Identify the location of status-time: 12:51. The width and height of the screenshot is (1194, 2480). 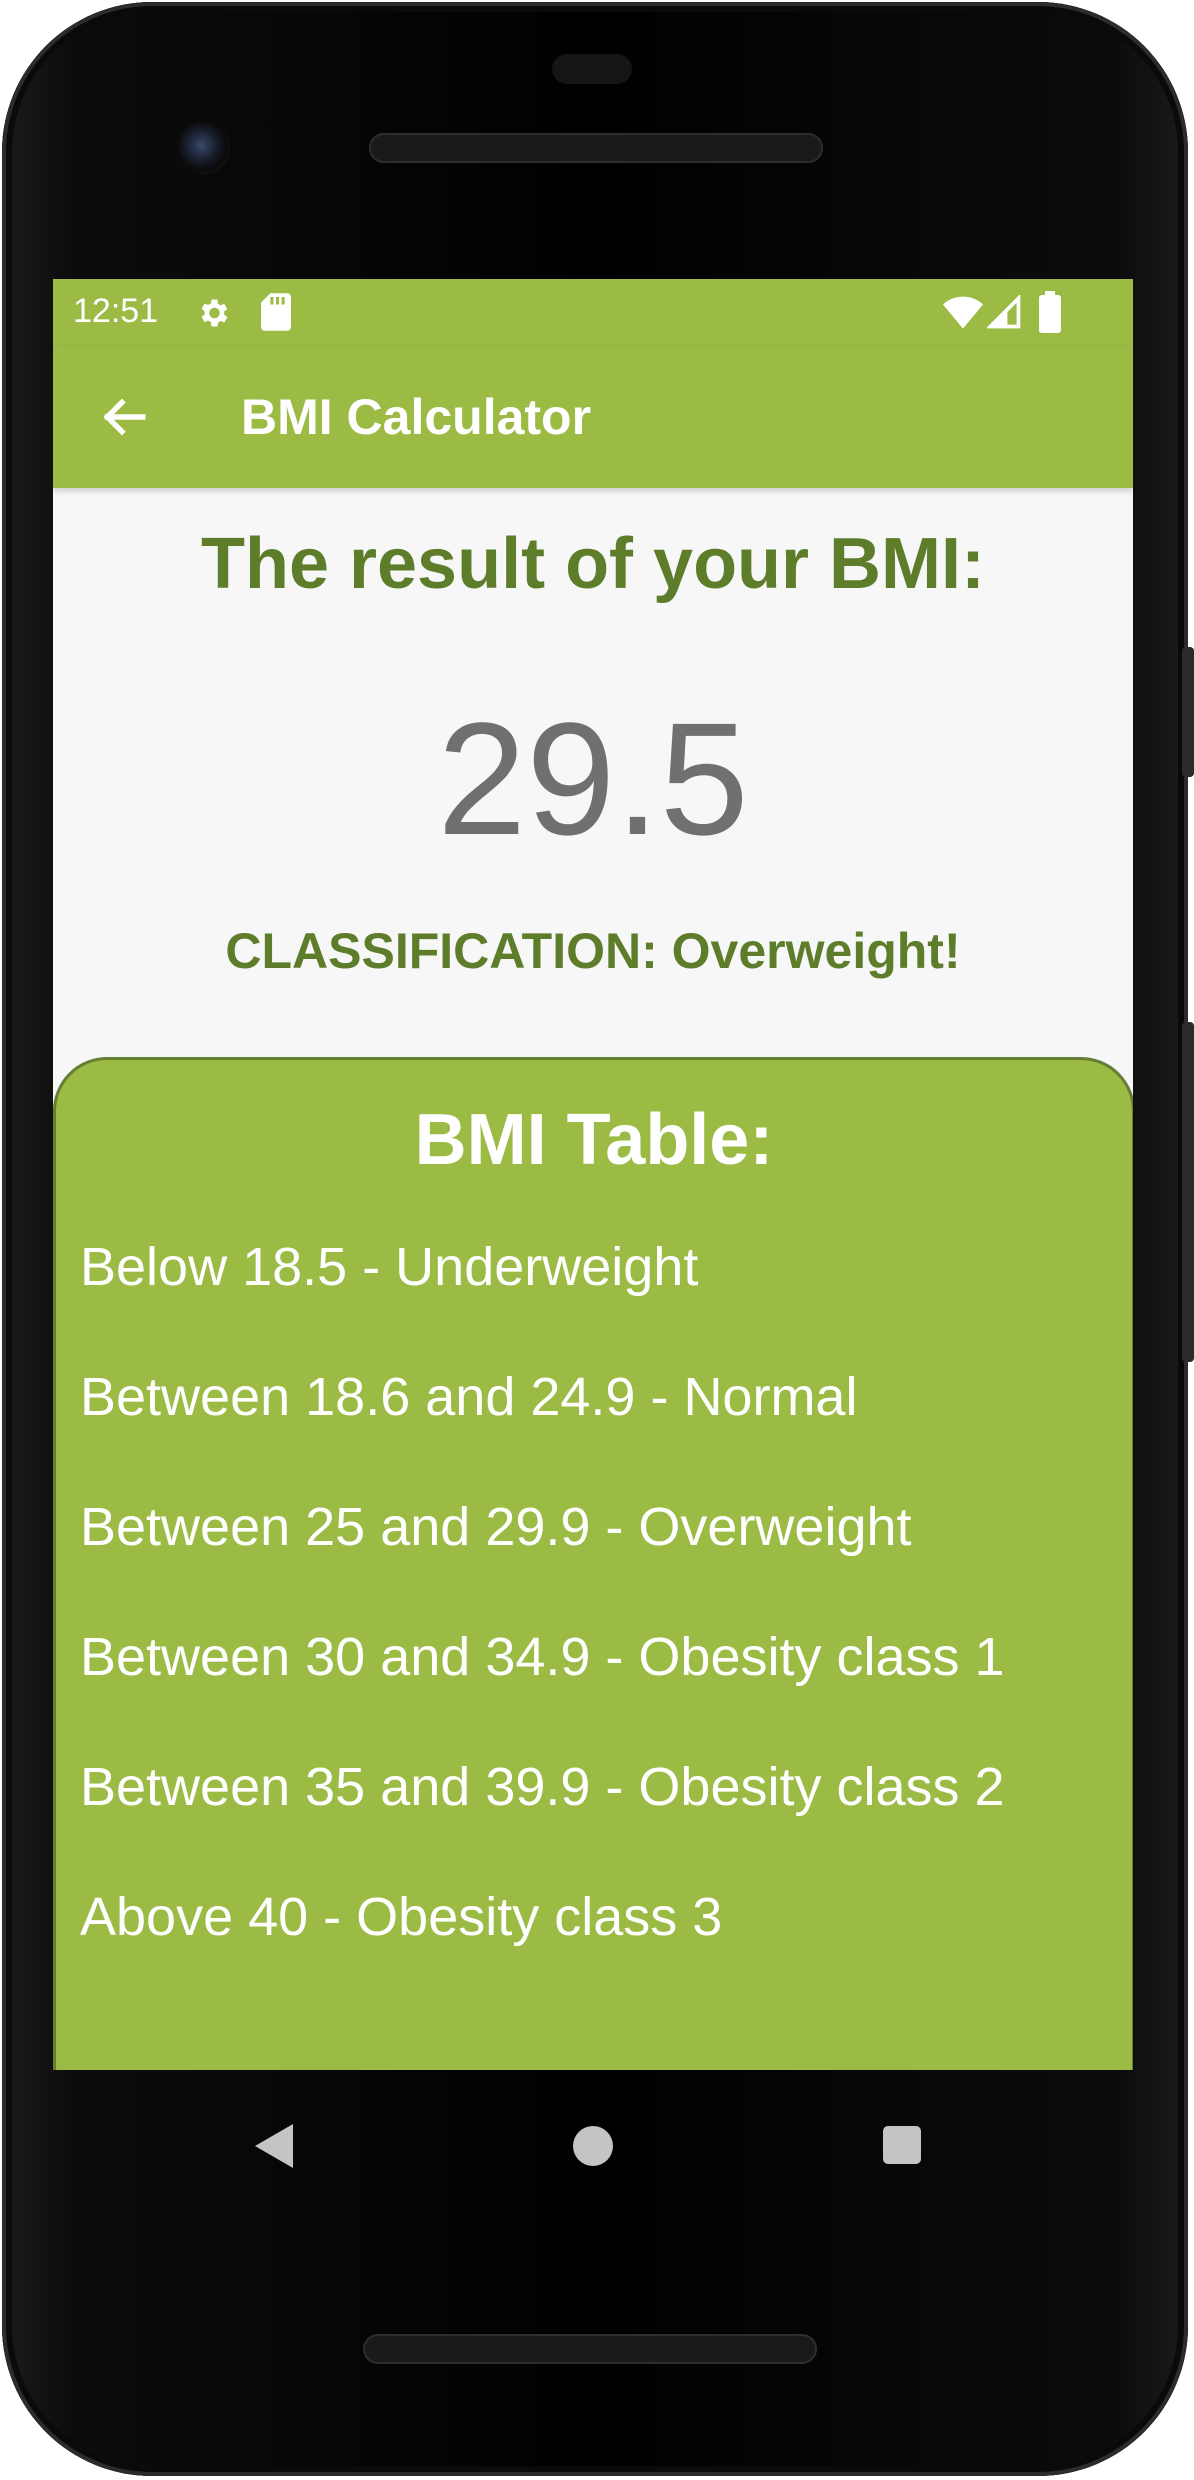
(116, 311).